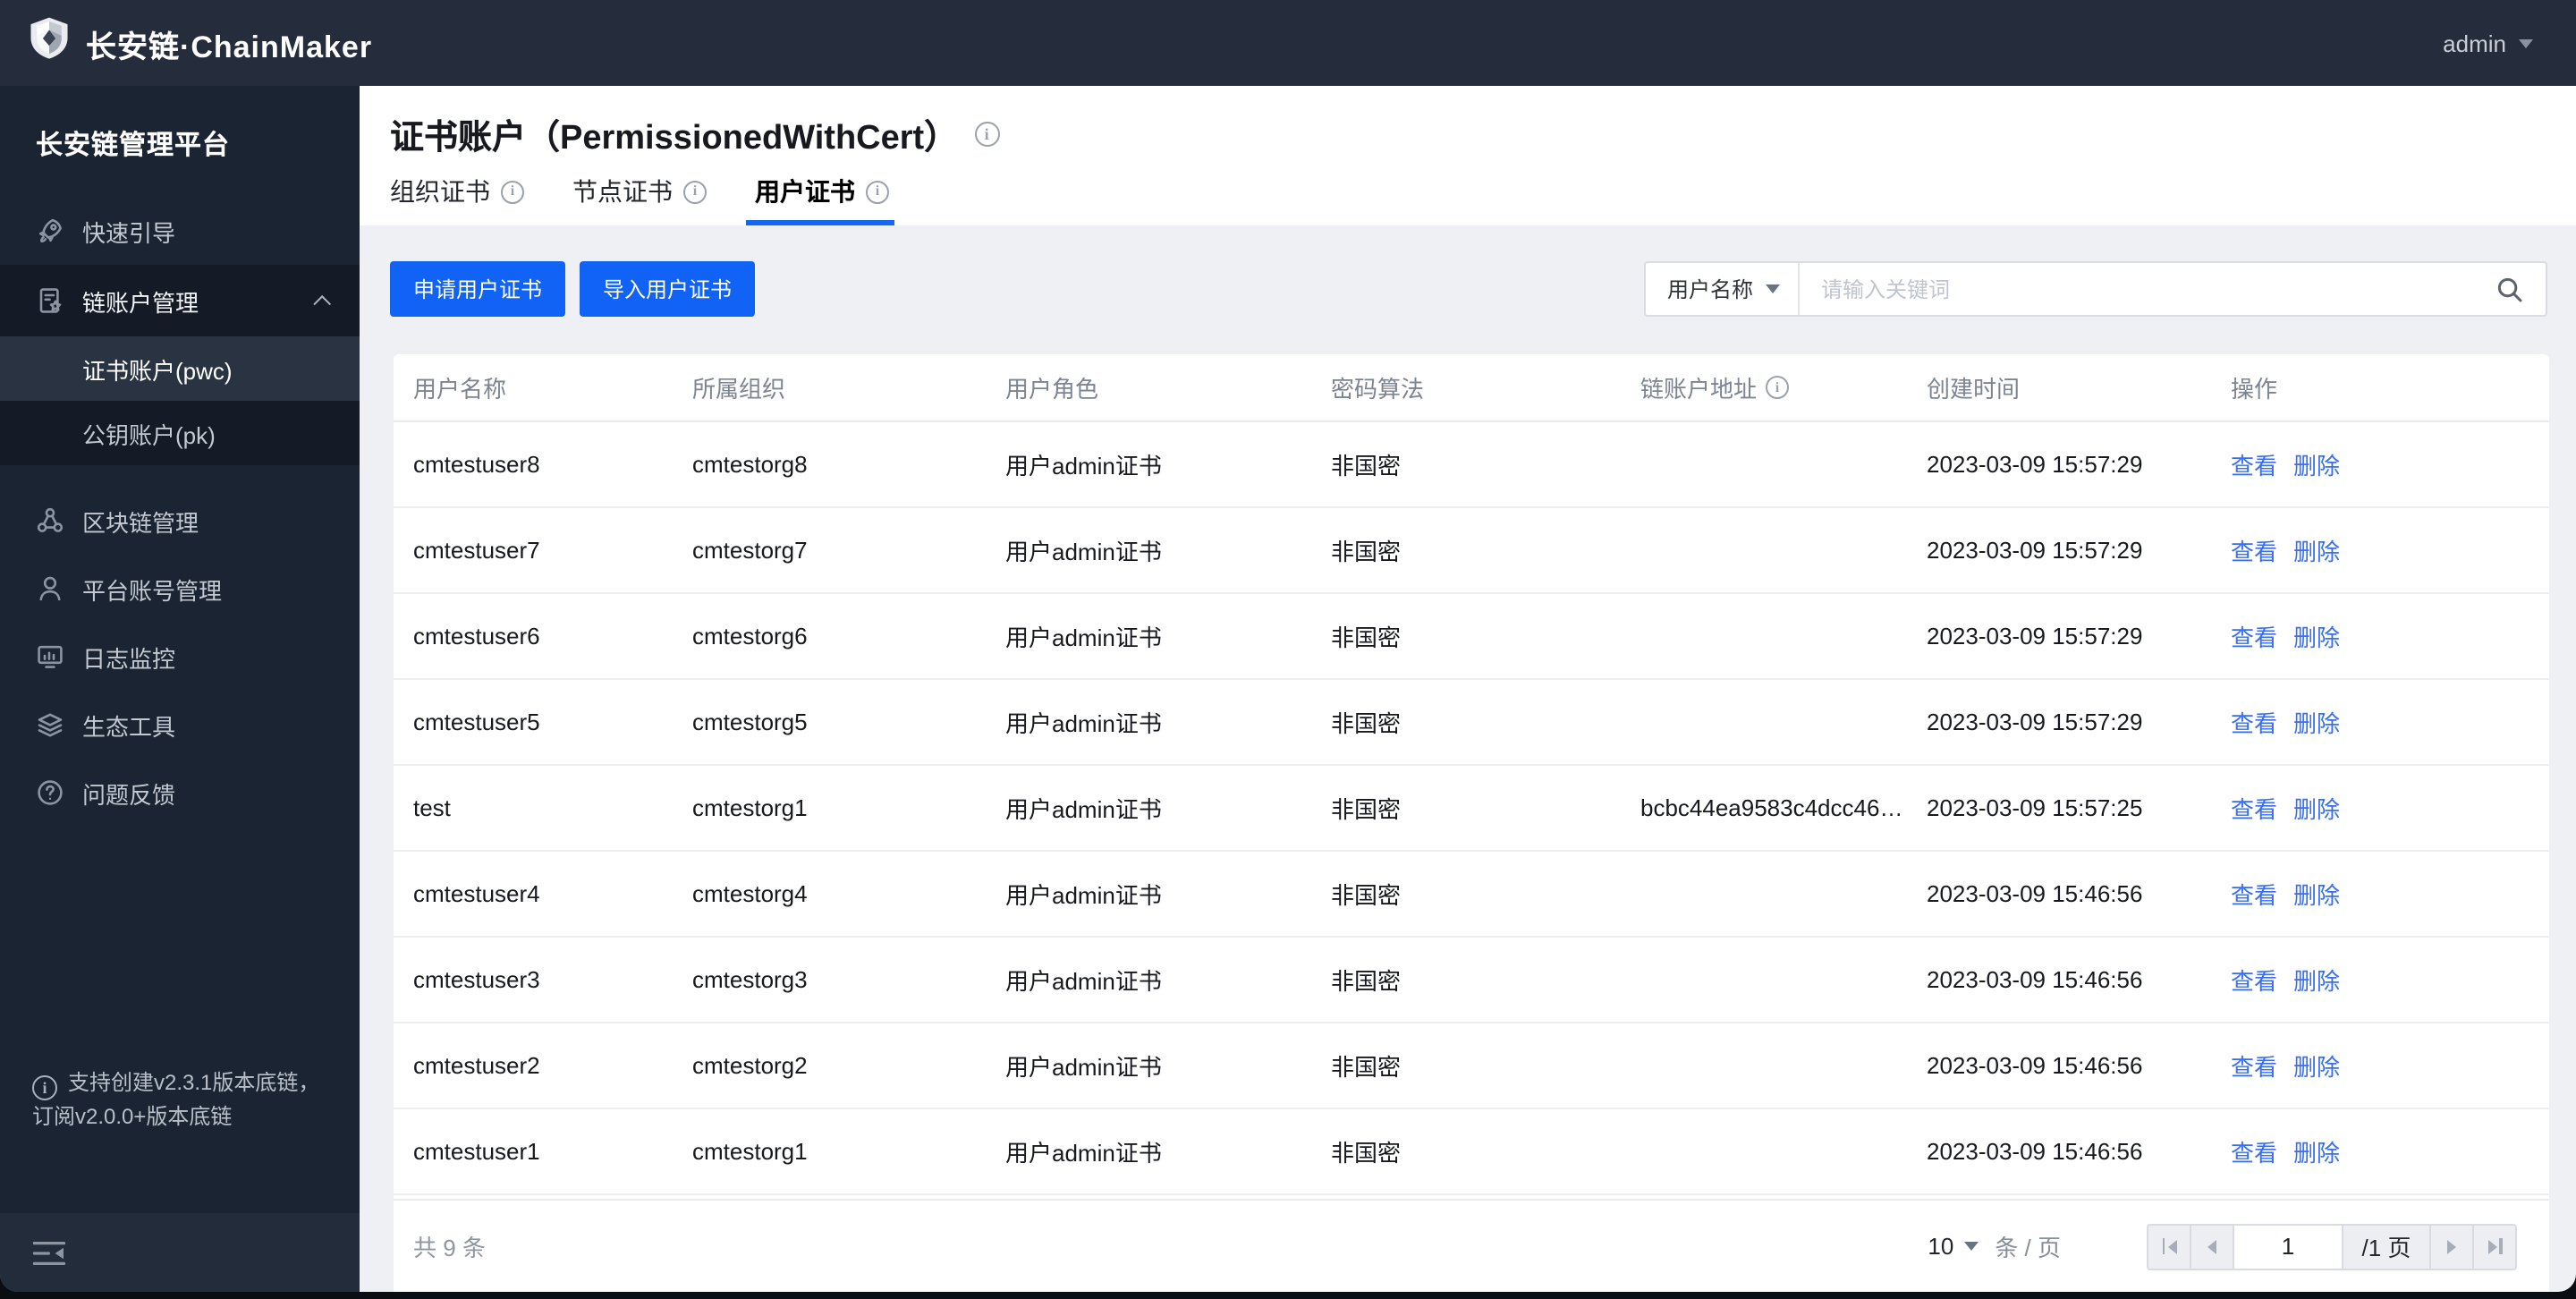 Image resolution: width=2576 pixels, height=1299 pixels. Describe the element at coordinates (180, 793) in the screenshot. I see `sidebar-item-feedback: 问题反馈` at that location.